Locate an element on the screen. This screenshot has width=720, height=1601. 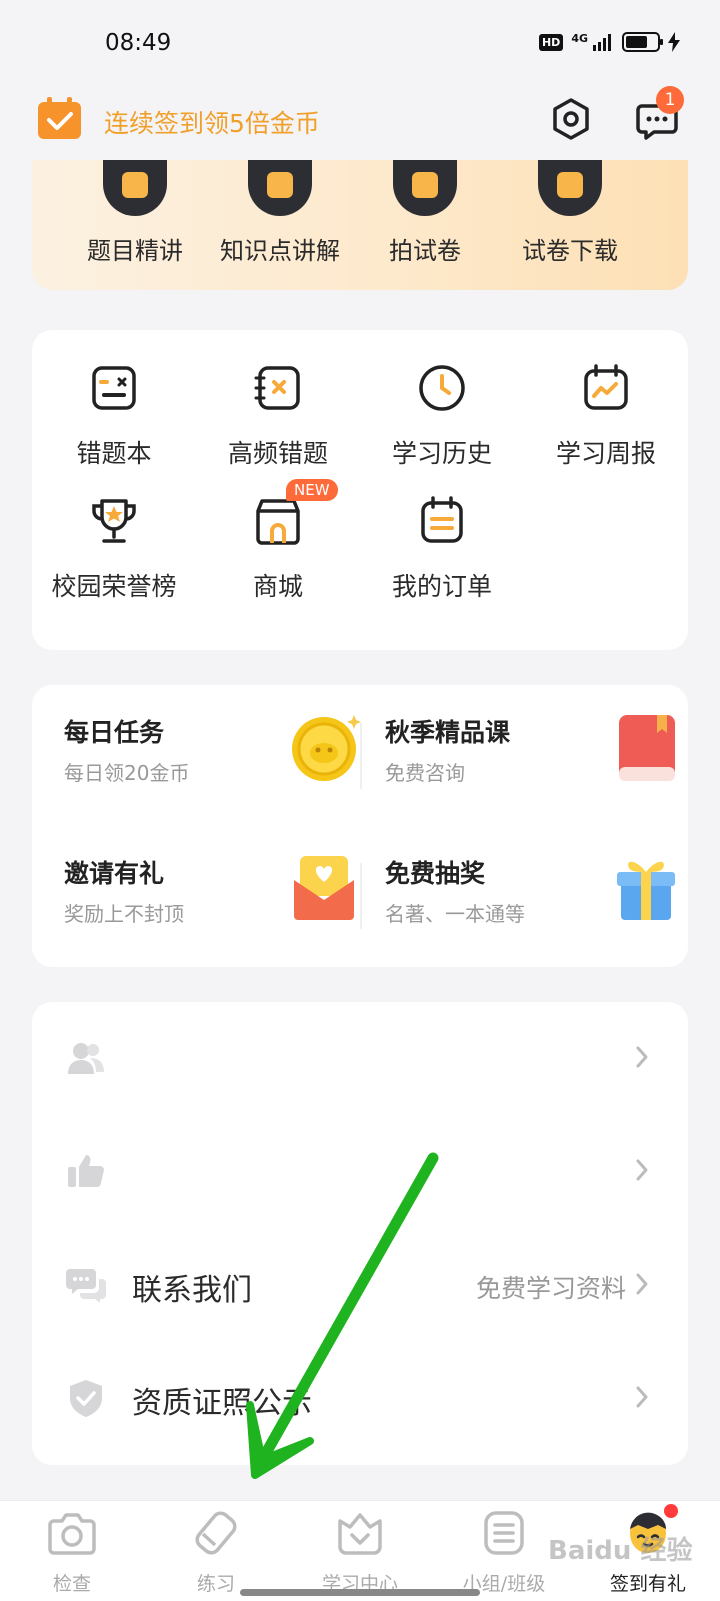
task-subtitle: 免费咨询 is located at coordinates (425, 773).